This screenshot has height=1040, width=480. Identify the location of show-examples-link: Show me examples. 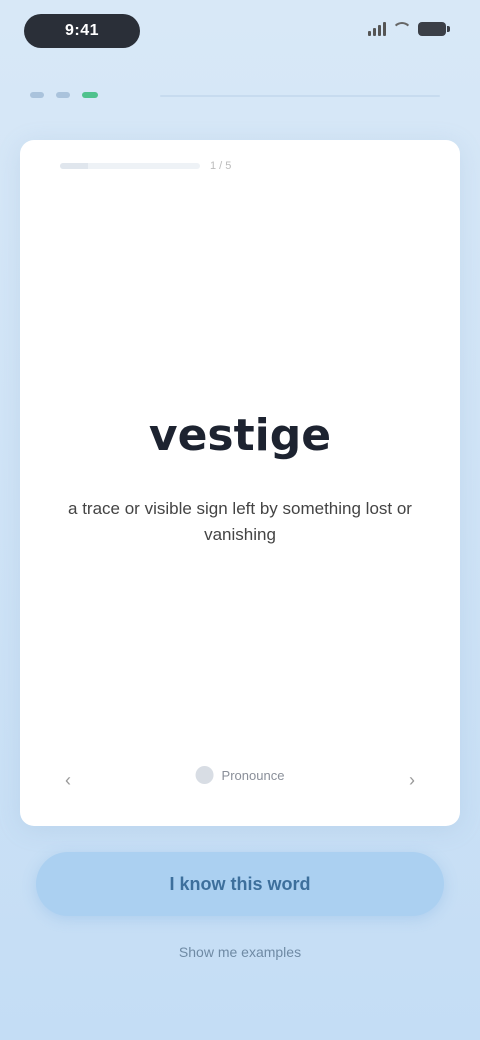
(240, 952).